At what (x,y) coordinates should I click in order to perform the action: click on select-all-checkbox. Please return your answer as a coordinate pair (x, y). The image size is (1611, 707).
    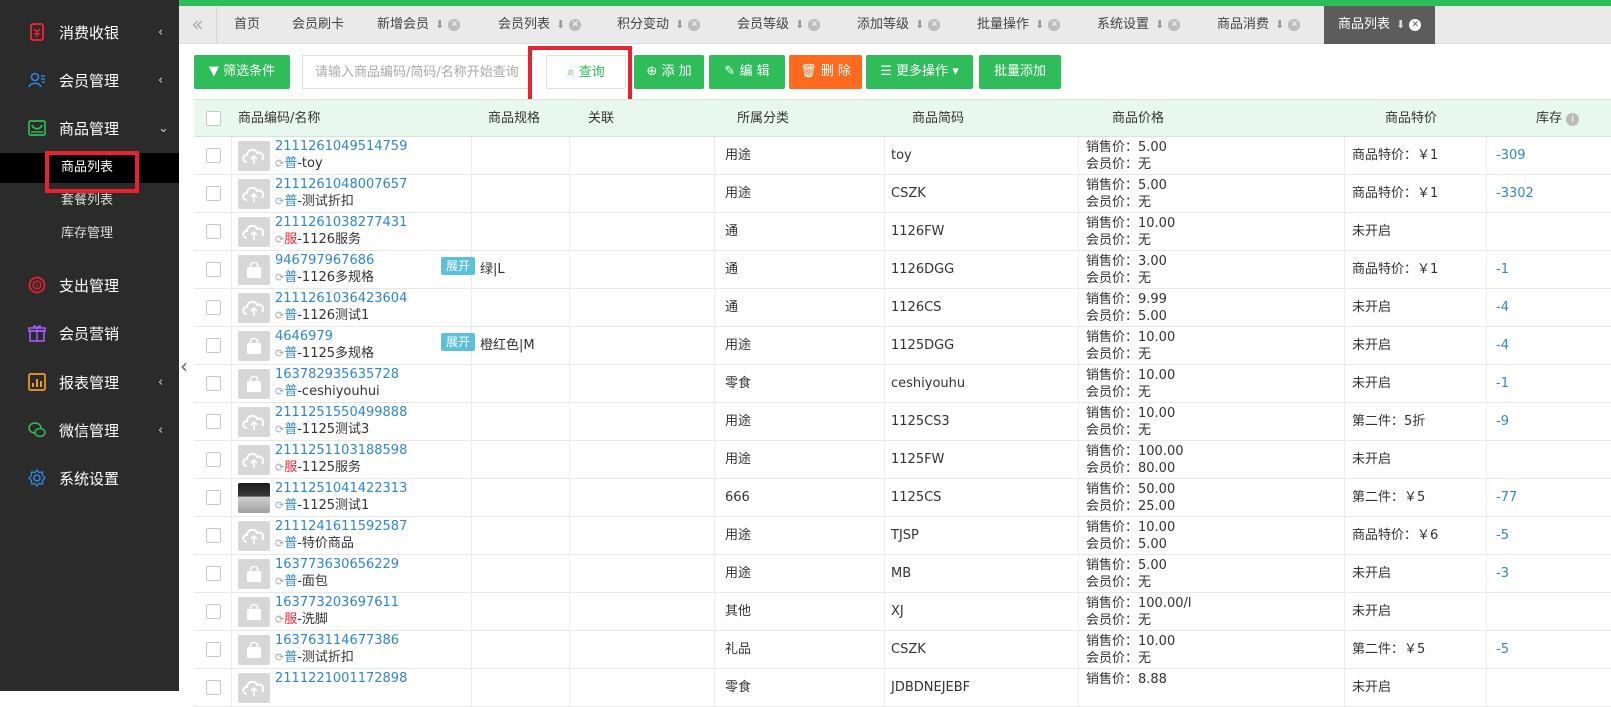
    Looking at the image, I should click on (213, 118).